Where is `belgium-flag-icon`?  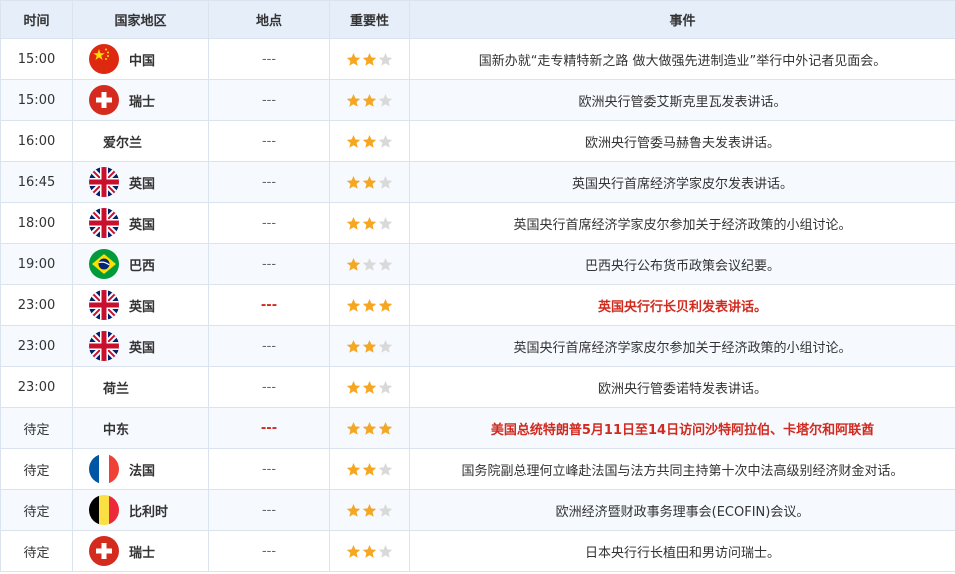 belgium-flag-icon is located at coordinates (104, 510).